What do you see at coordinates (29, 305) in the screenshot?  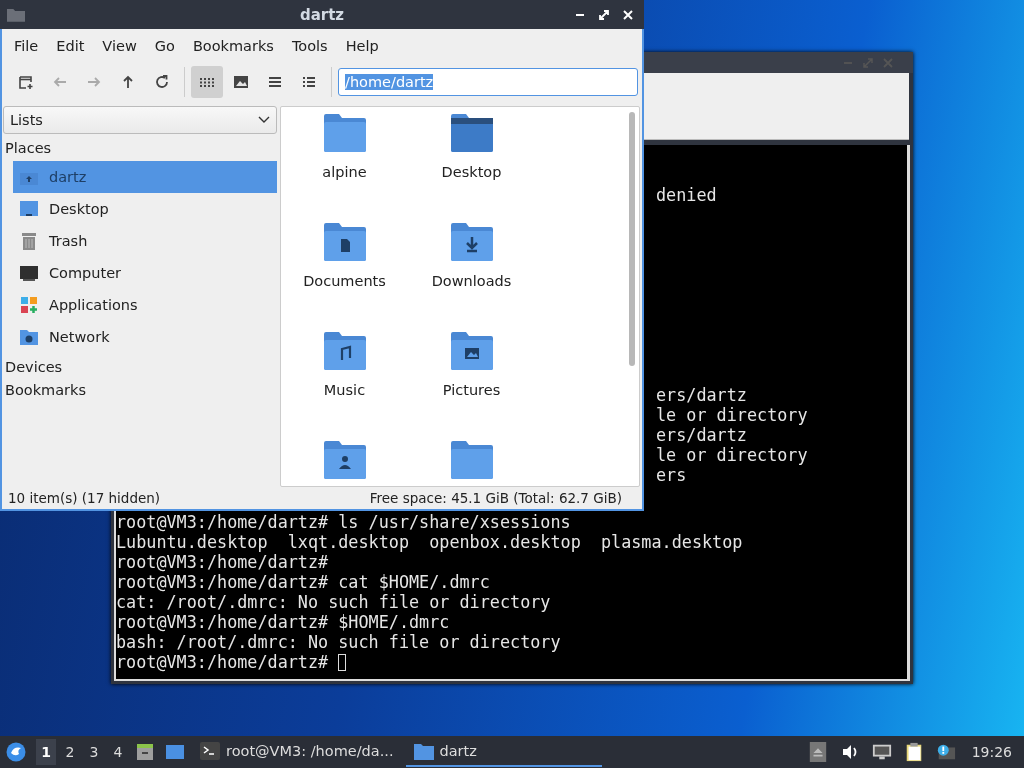 I see `applications-icon` at bounding box center [29, 305].